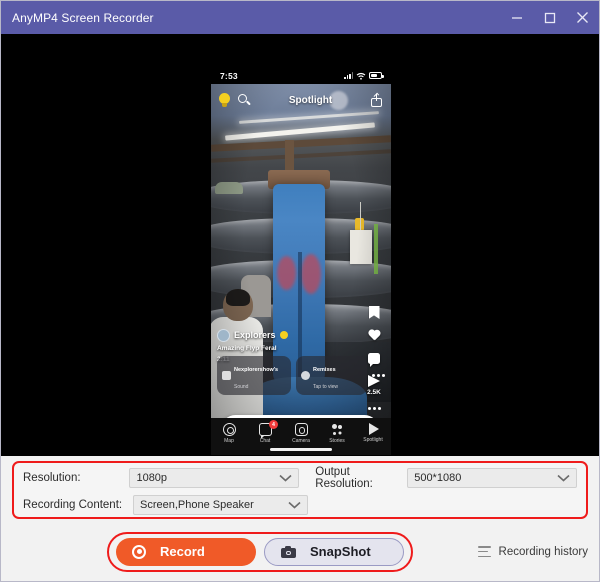 The height and width of the screenshot is (582, 600). I want to click on bottom-toolbar: Record SnapShot Recording history, so click(300, 551).